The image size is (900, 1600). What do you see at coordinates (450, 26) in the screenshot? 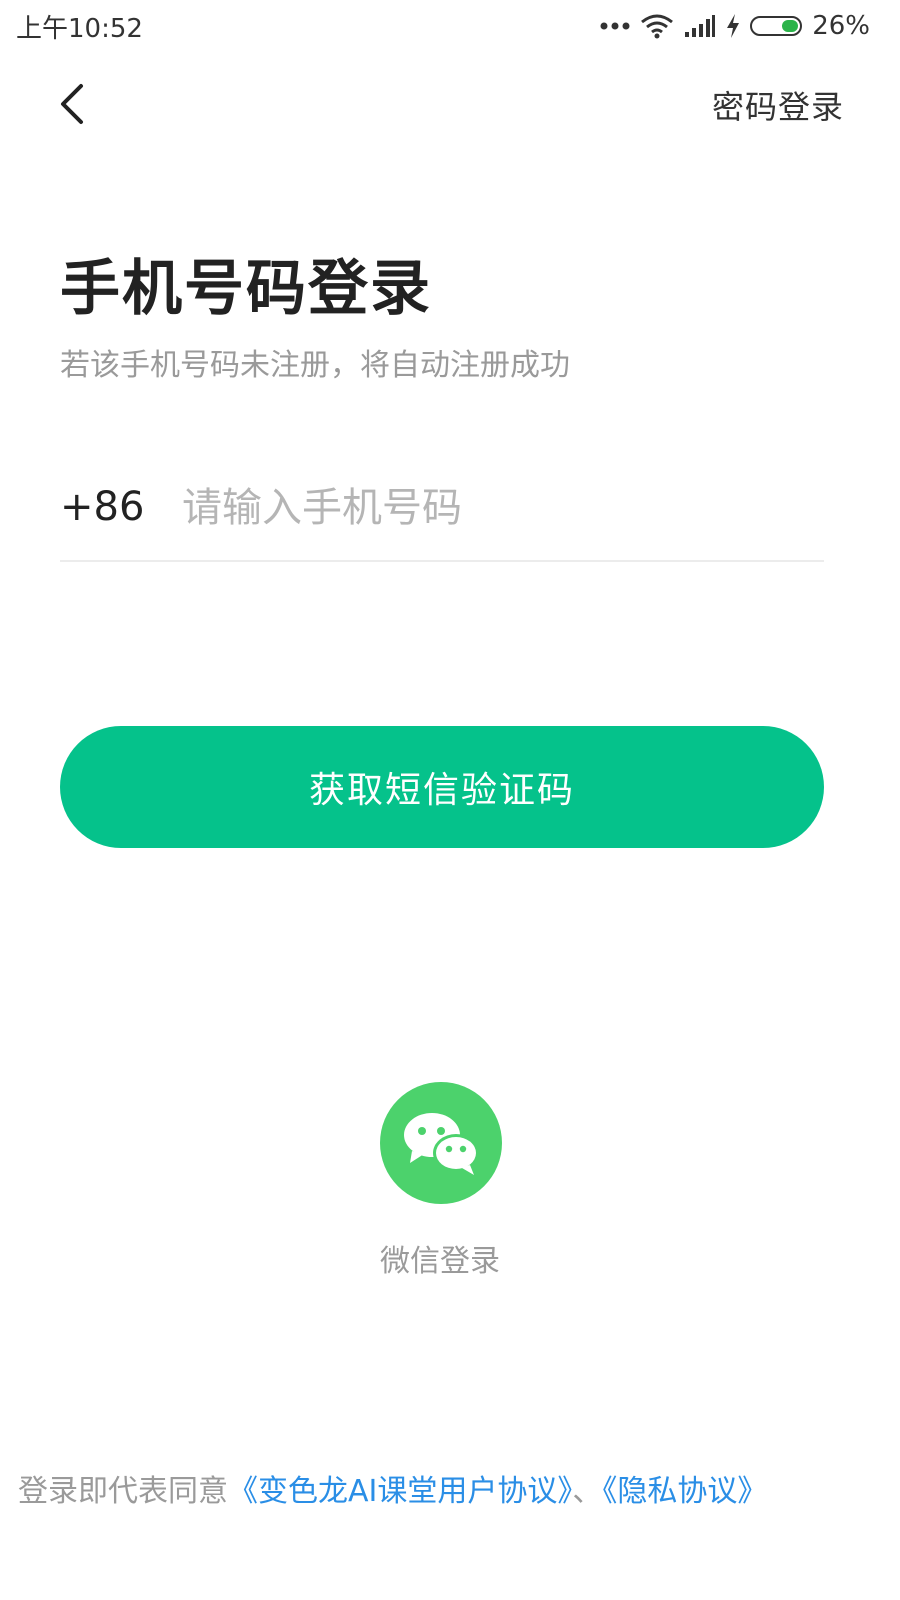
I see `status-bar: 上午10:52 26%` at bounding box center [450, 26].